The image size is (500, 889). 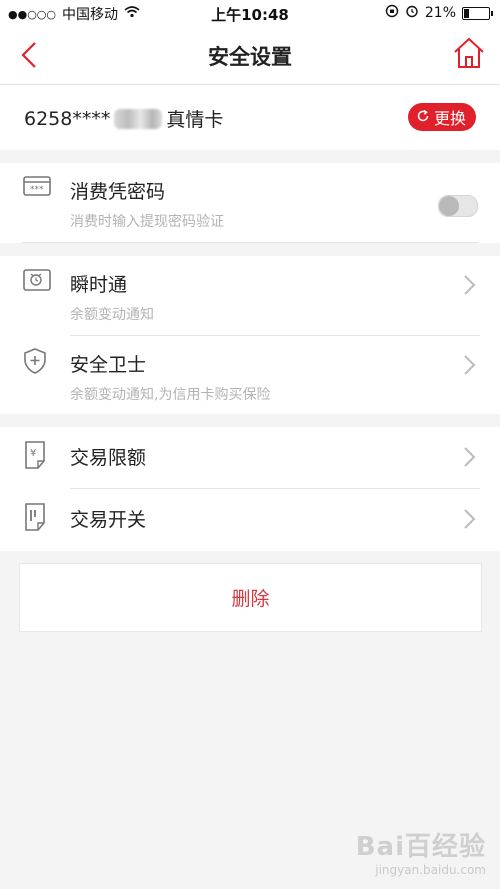 I want to click on item-label: 交易限额, so click(x=108, y=458).